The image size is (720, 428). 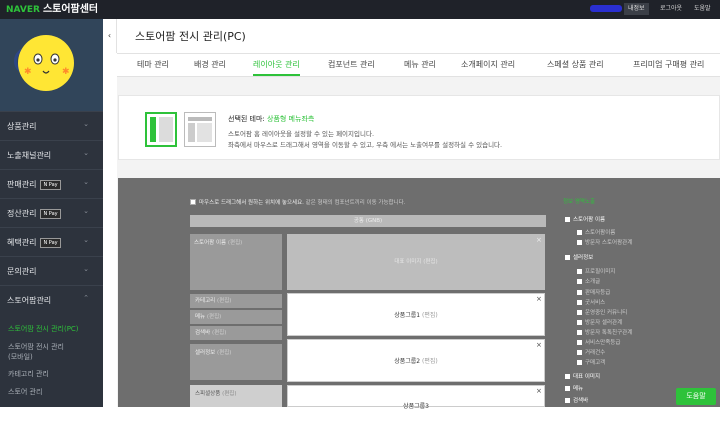 I want to click on option-item: 스토어팜 이름, so click(x=585, y=219).